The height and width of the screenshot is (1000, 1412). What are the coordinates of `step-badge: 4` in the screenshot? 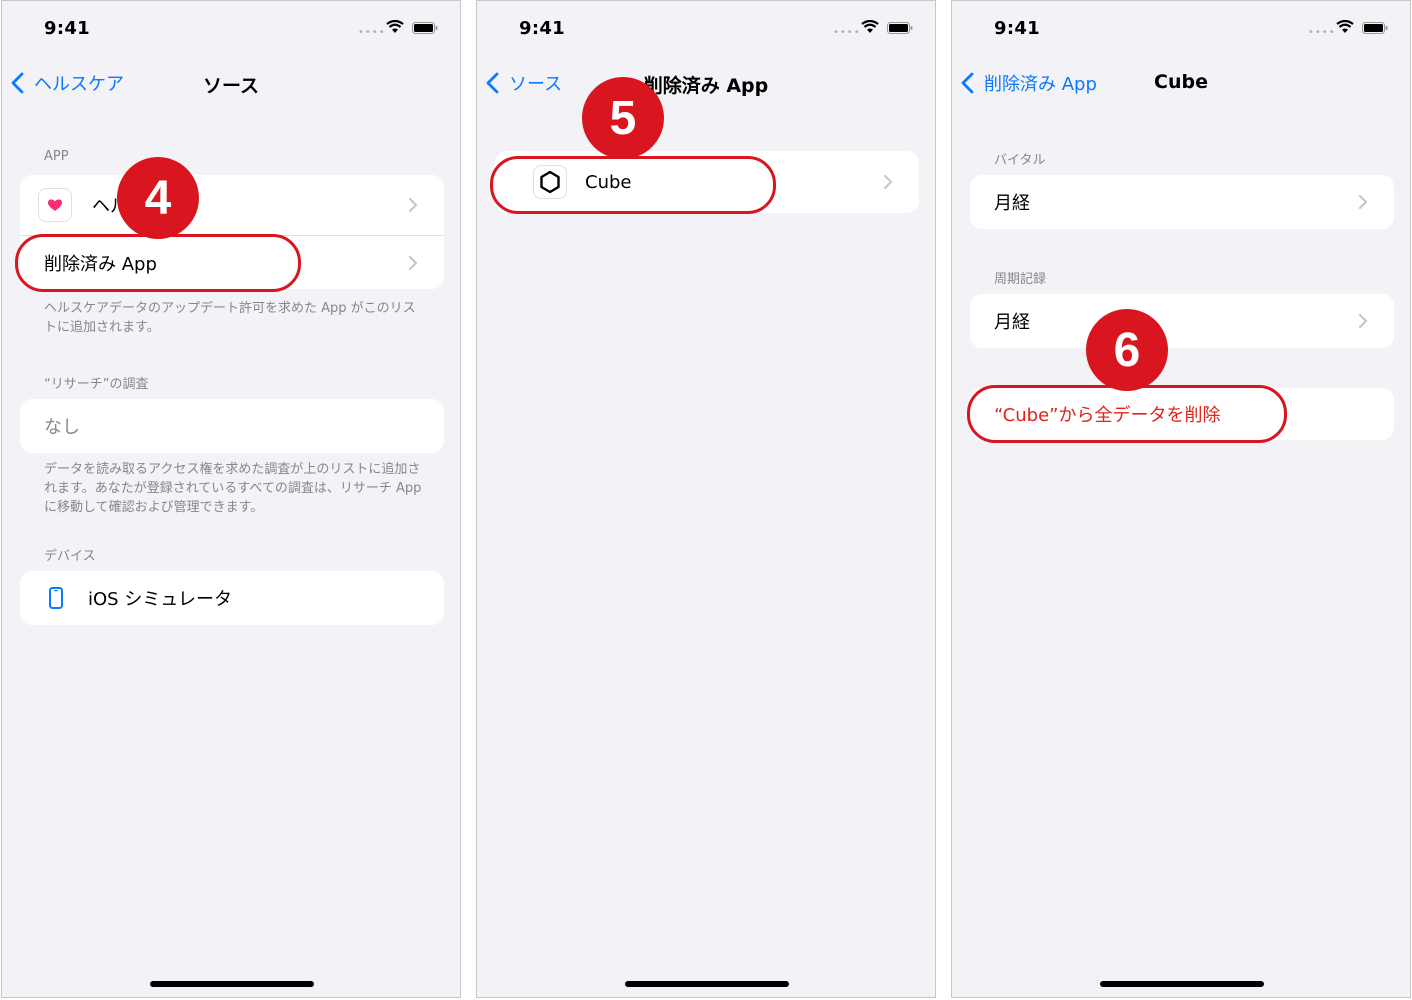 It's located at (158, 198).